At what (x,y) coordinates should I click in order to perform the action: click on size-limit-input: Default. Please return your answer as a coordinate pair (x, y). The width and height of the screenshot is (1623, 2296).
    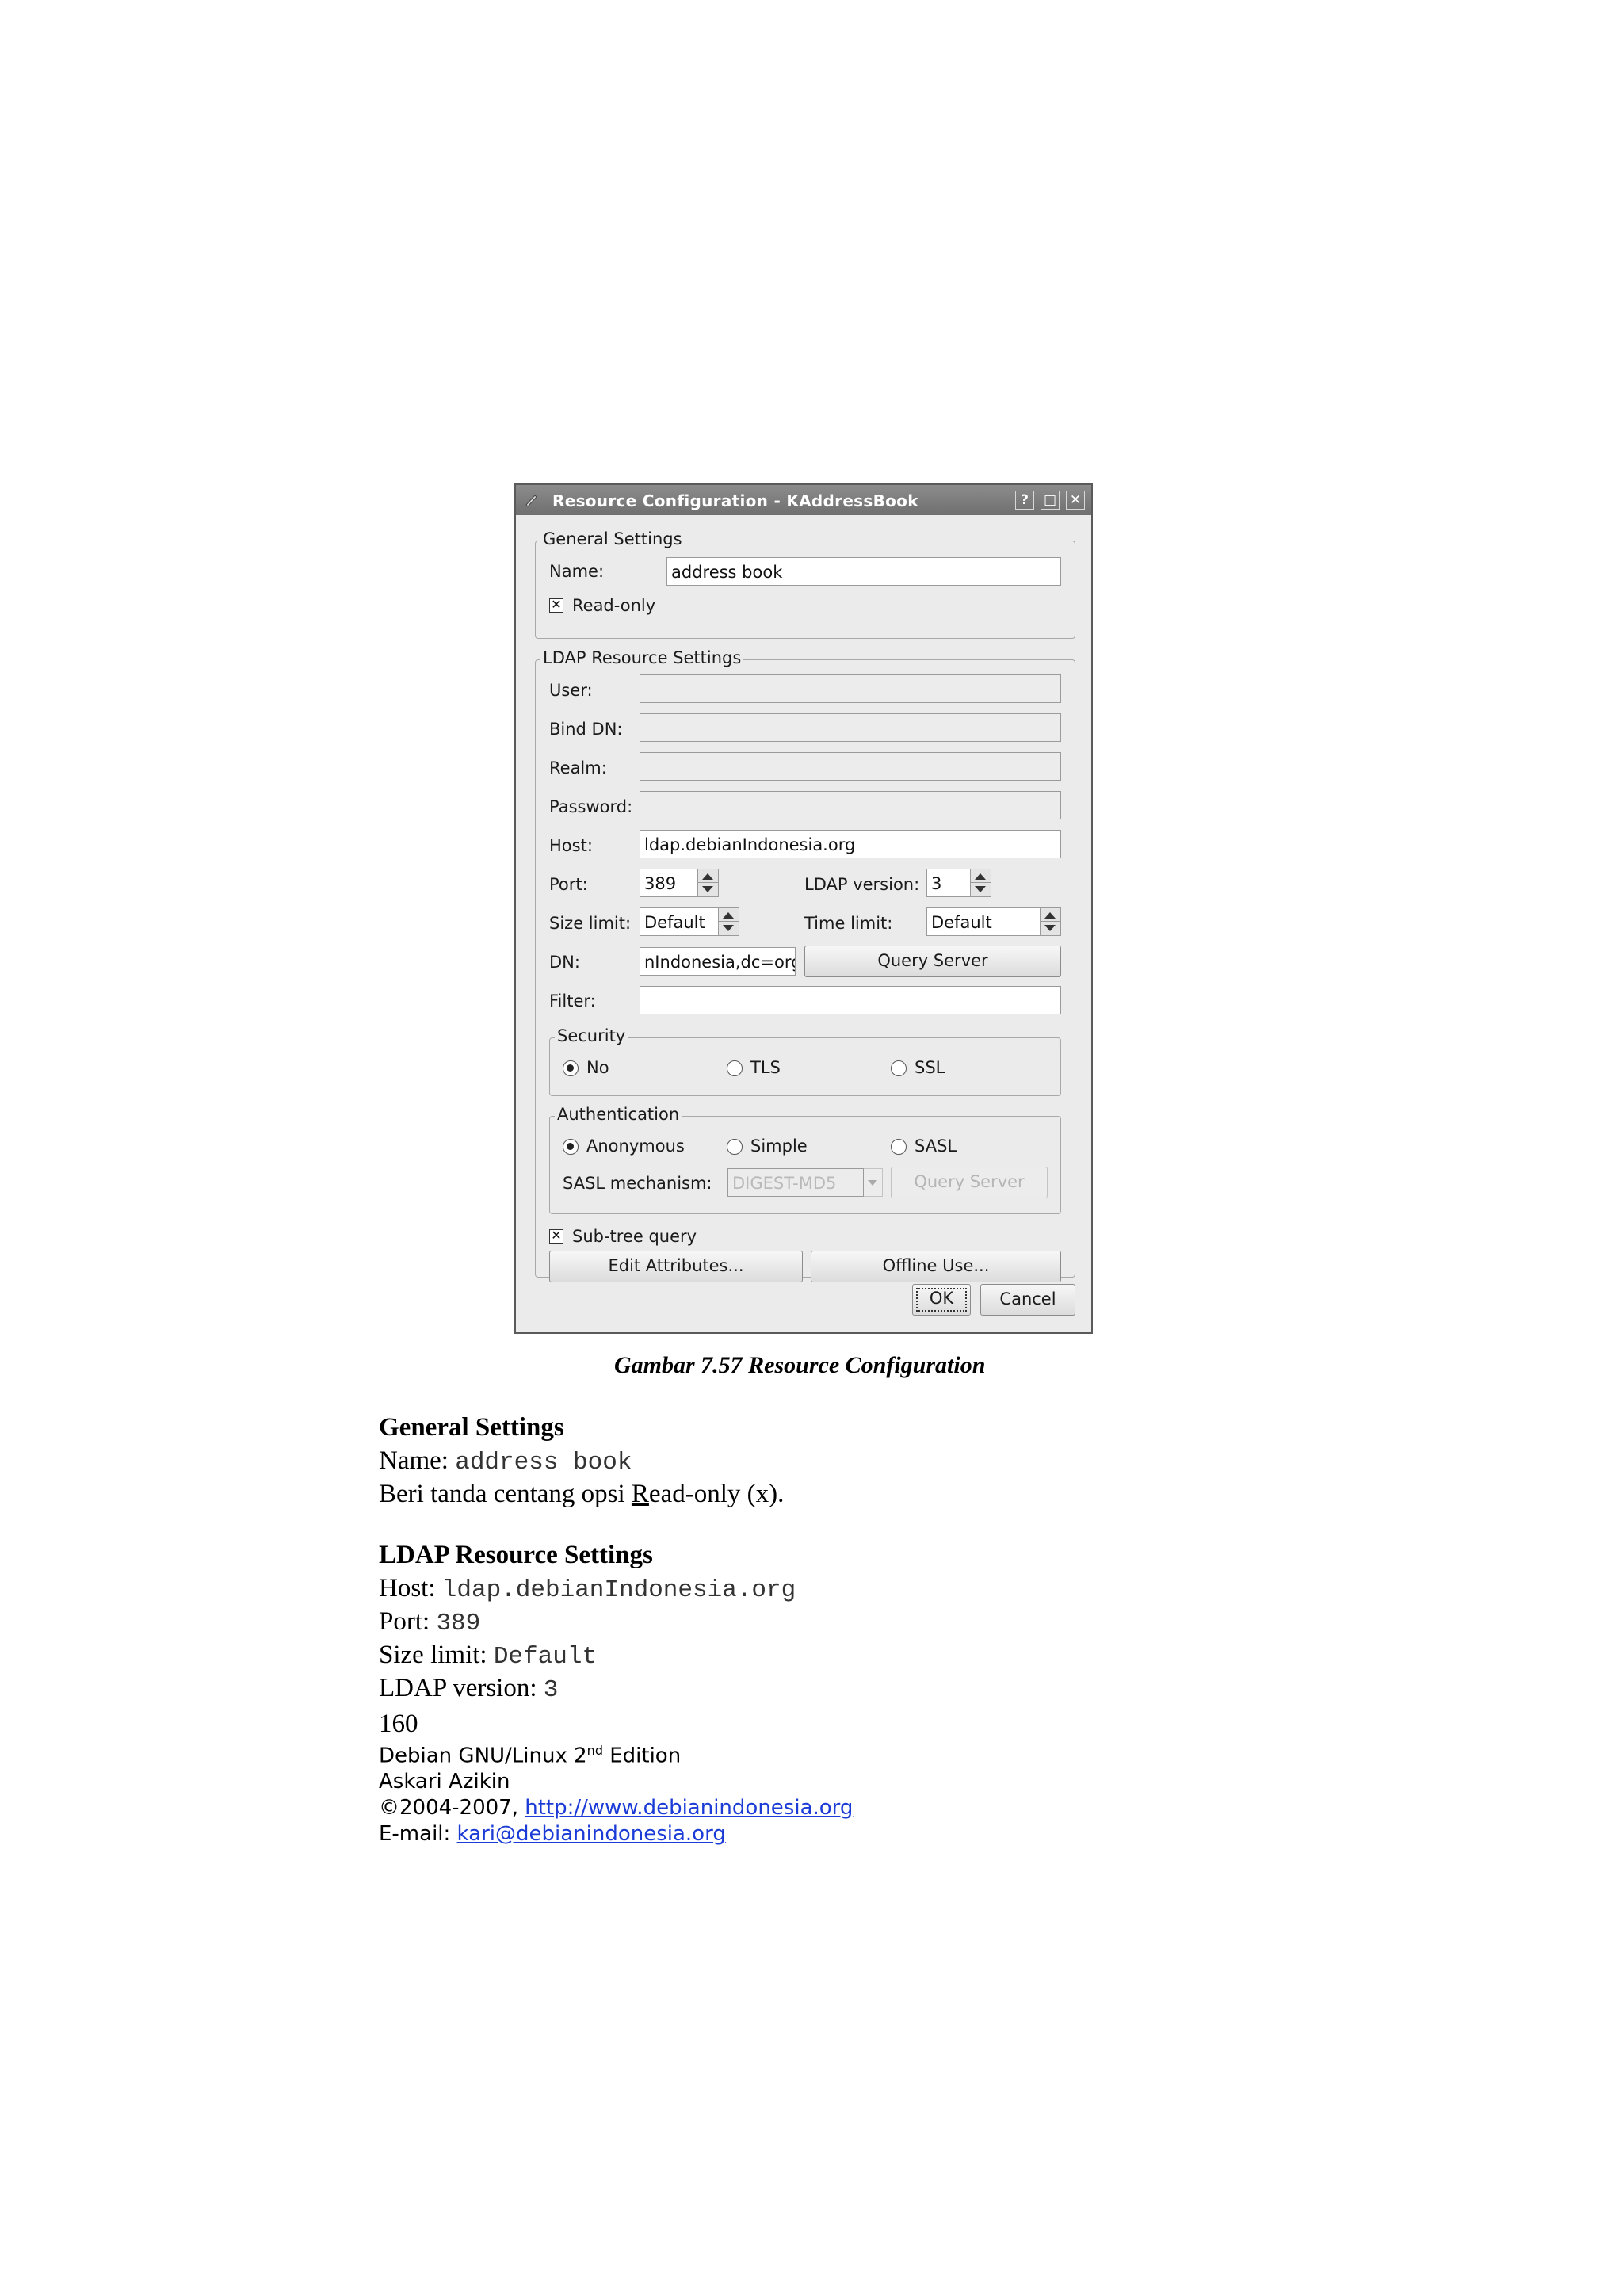
    Looking at the image, I should click on (679, 921).